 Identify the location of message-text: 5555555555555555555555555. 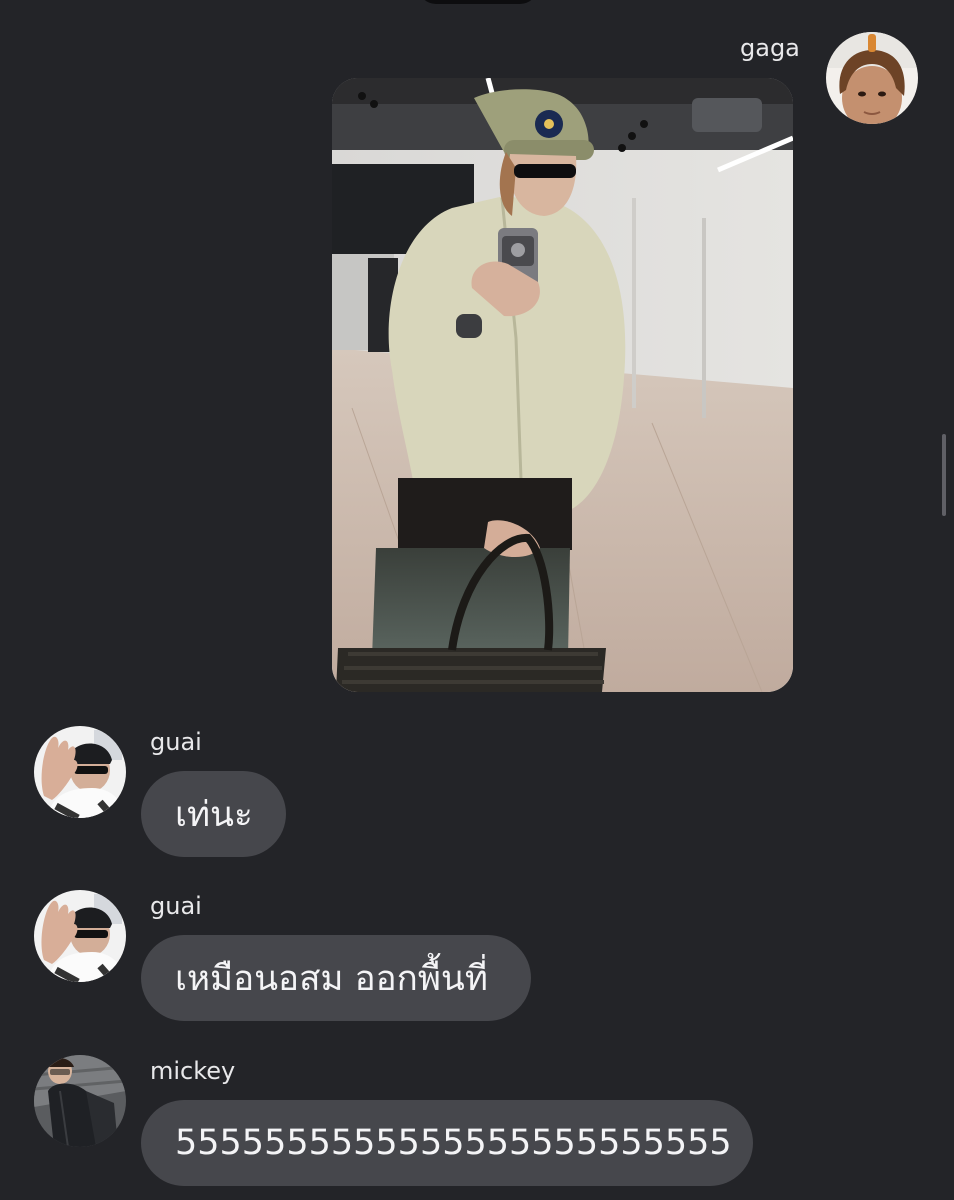
(453, 1143).